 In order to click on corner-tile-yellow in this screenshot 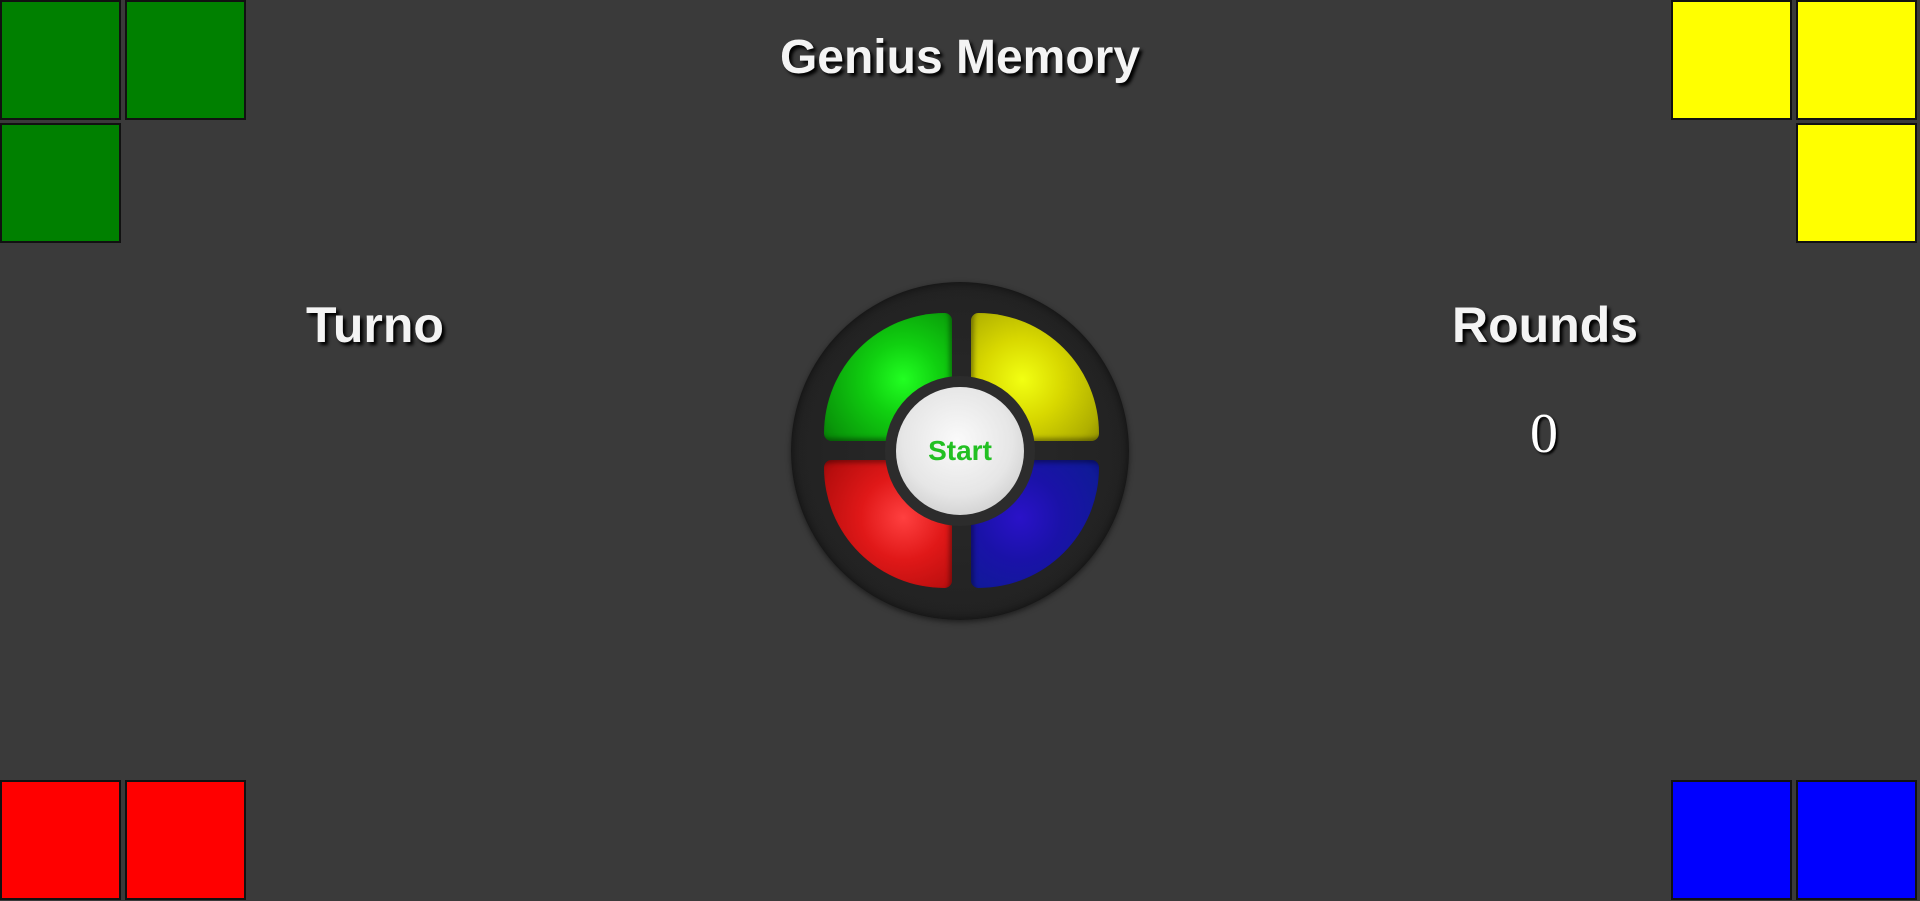, I will do `click(1856, 183)`.